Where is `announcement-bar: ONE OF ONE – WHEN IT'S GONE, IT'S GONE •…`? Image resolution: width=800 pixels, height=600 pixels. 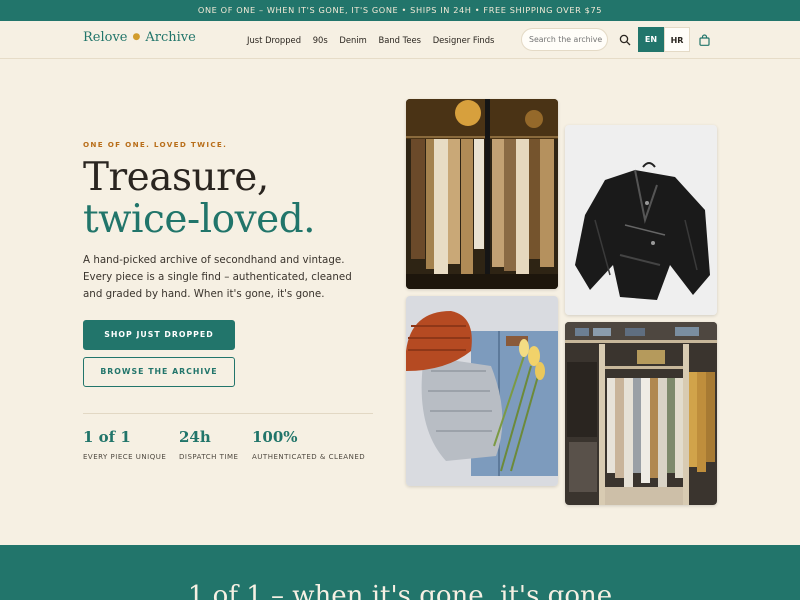
announcement-bar: ONE OF ONE – WHEN IT'S GONE, IT'S GONE •… is located at coordinates (400, 10).